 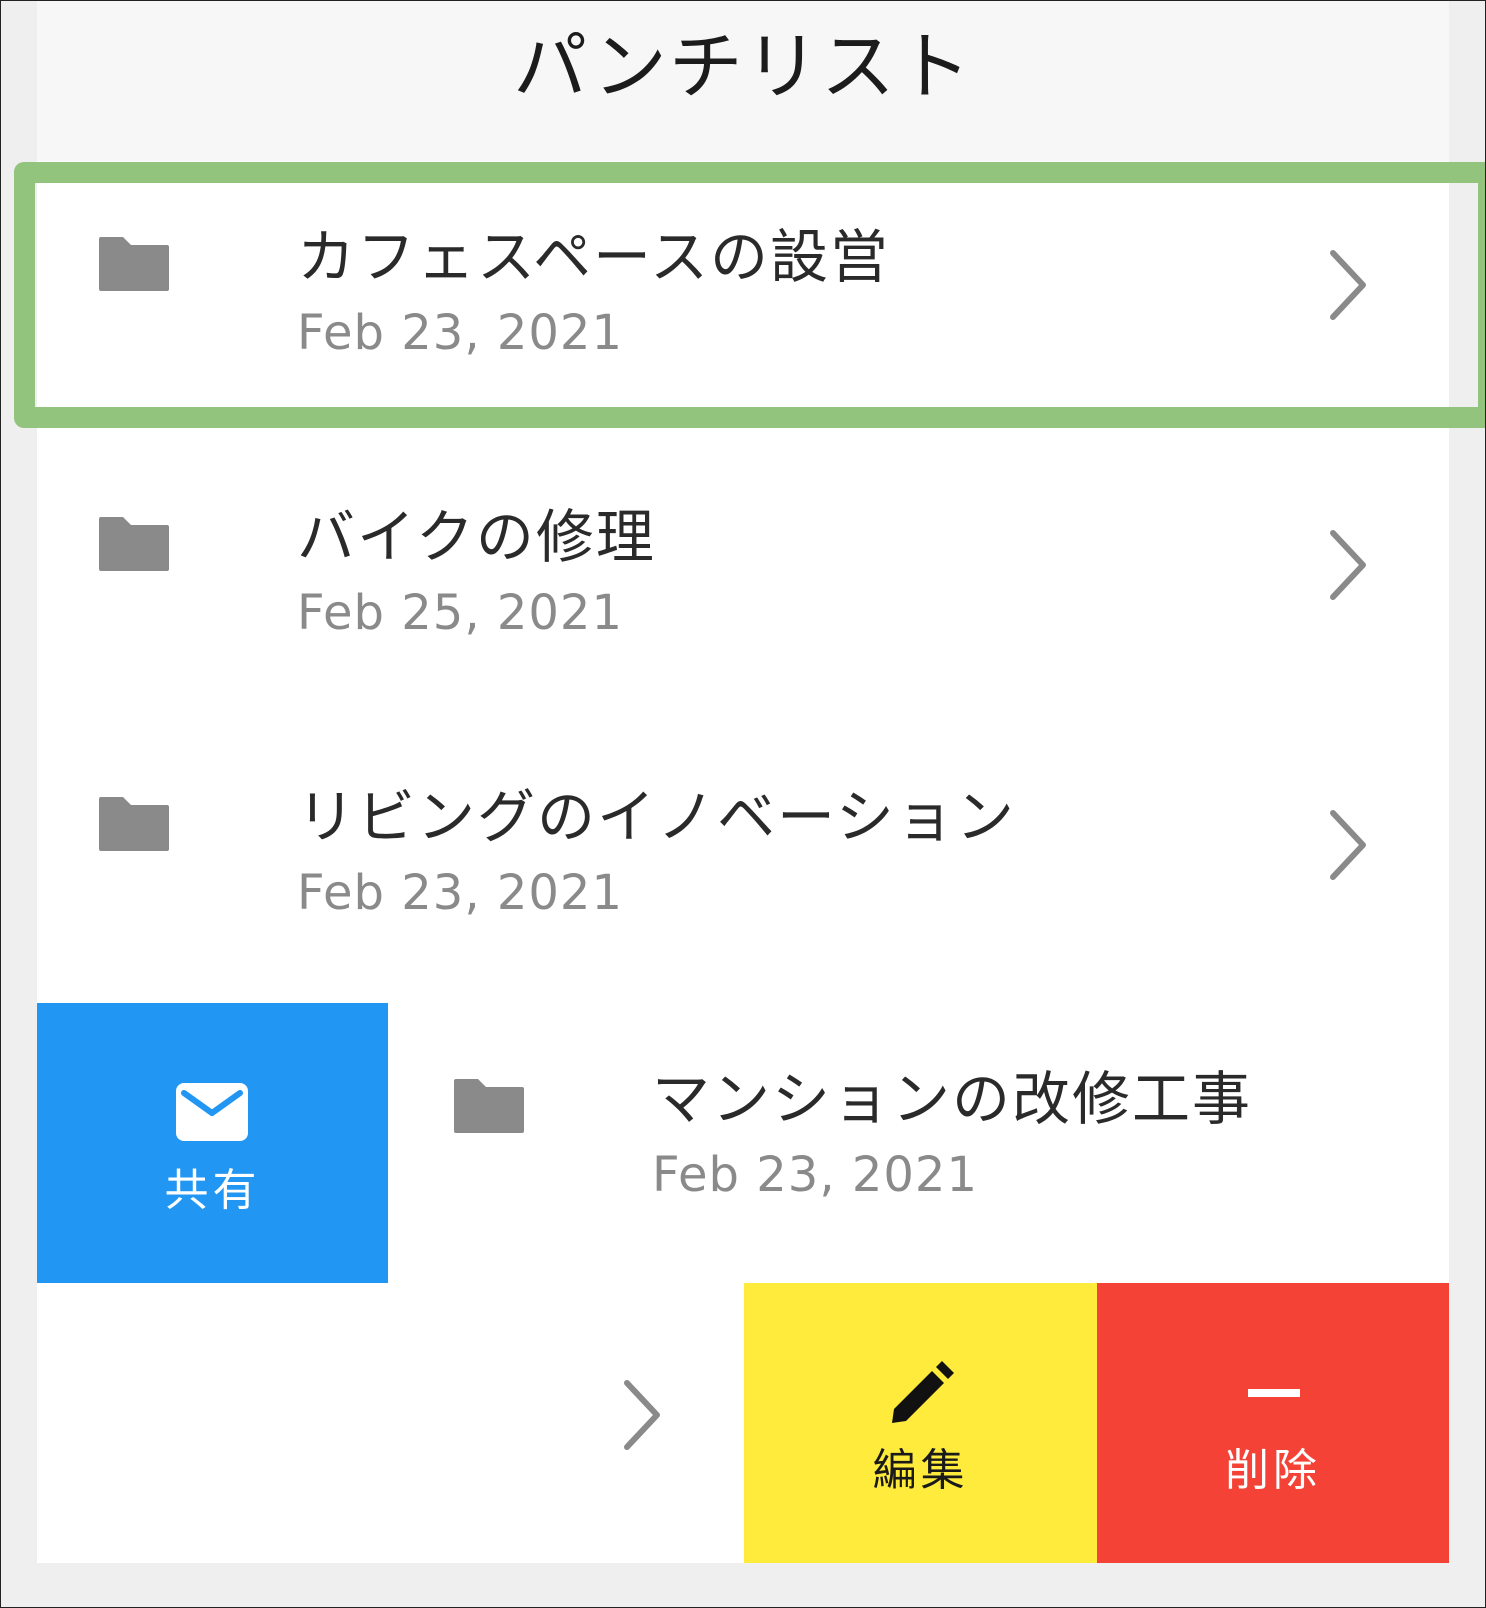 I want to click on list-item-content: マンションの改修工事 Feb 23, 2021, so click(x=920, y=1143).